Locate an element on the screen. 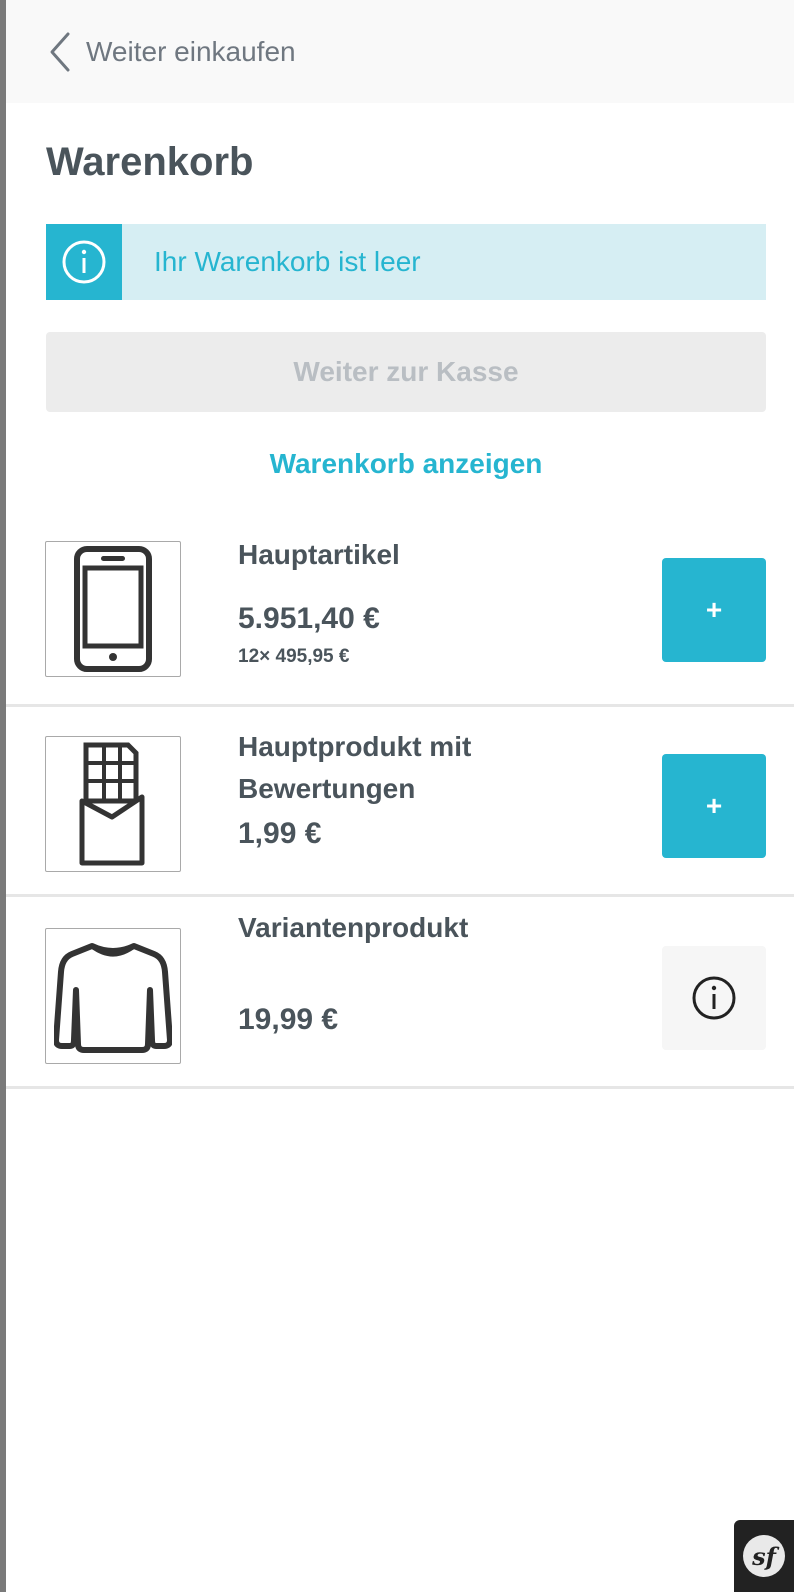  product-item: Hauptartikel 5.951,40 € 12× 495,95 € + is located at coordinates (400, 613).